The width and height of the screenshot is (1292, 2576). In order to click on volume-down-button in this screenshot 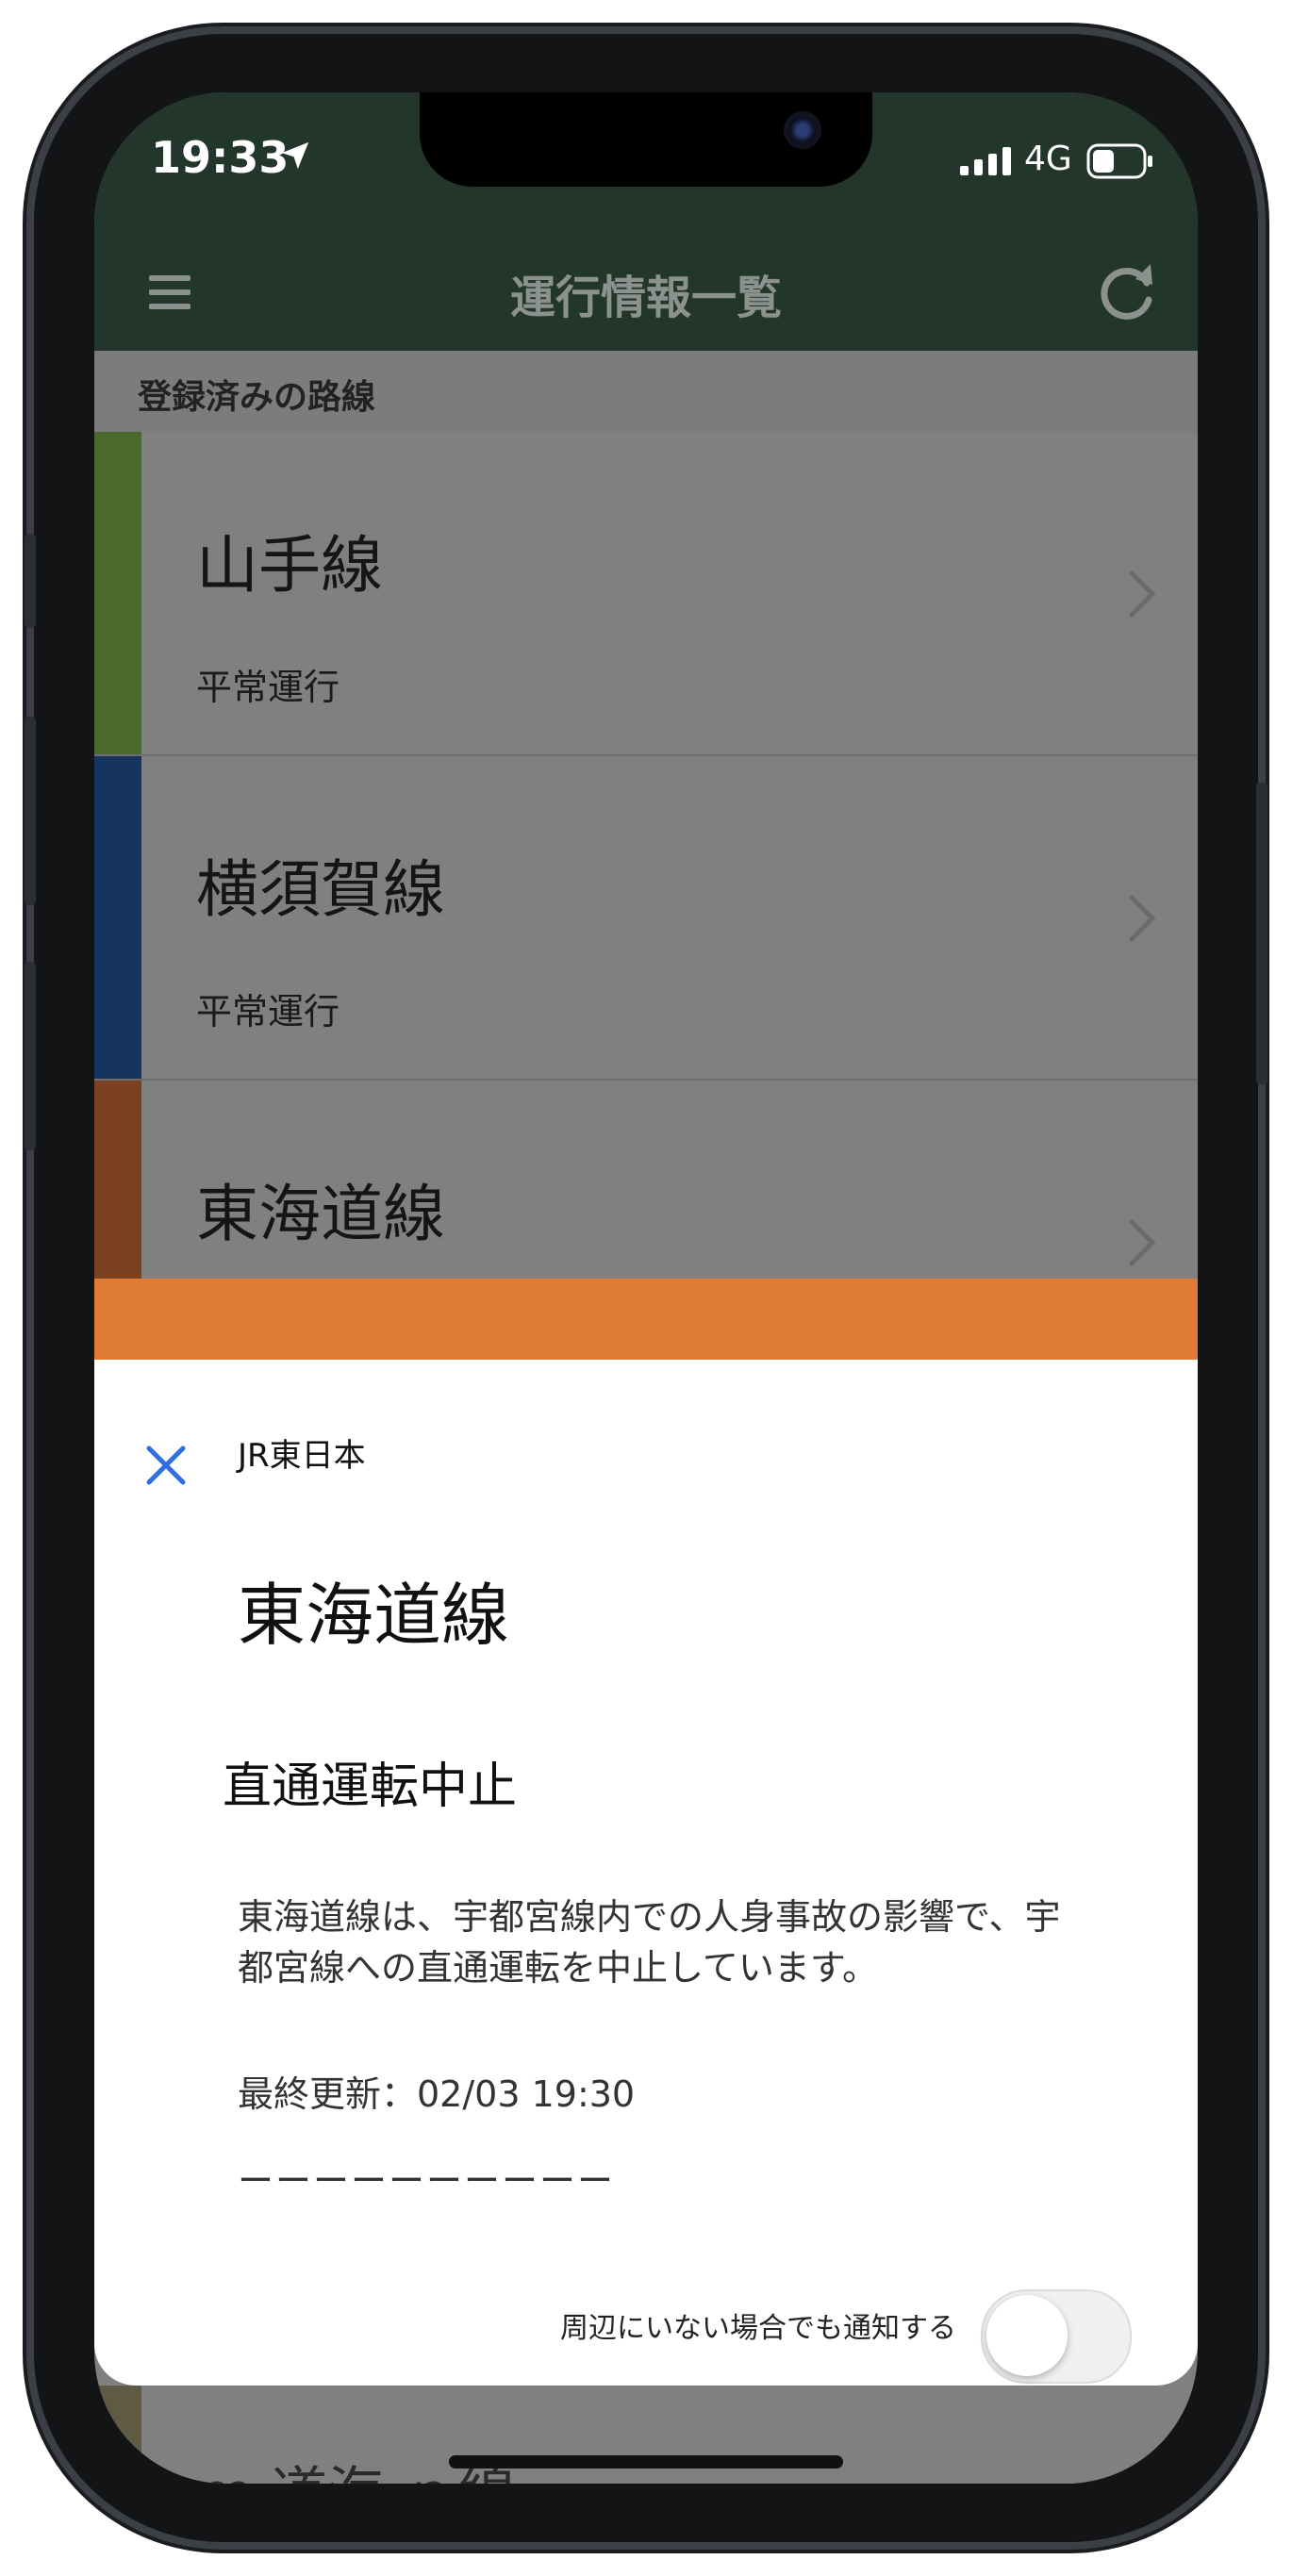, I will do `click(30, 1056)`.